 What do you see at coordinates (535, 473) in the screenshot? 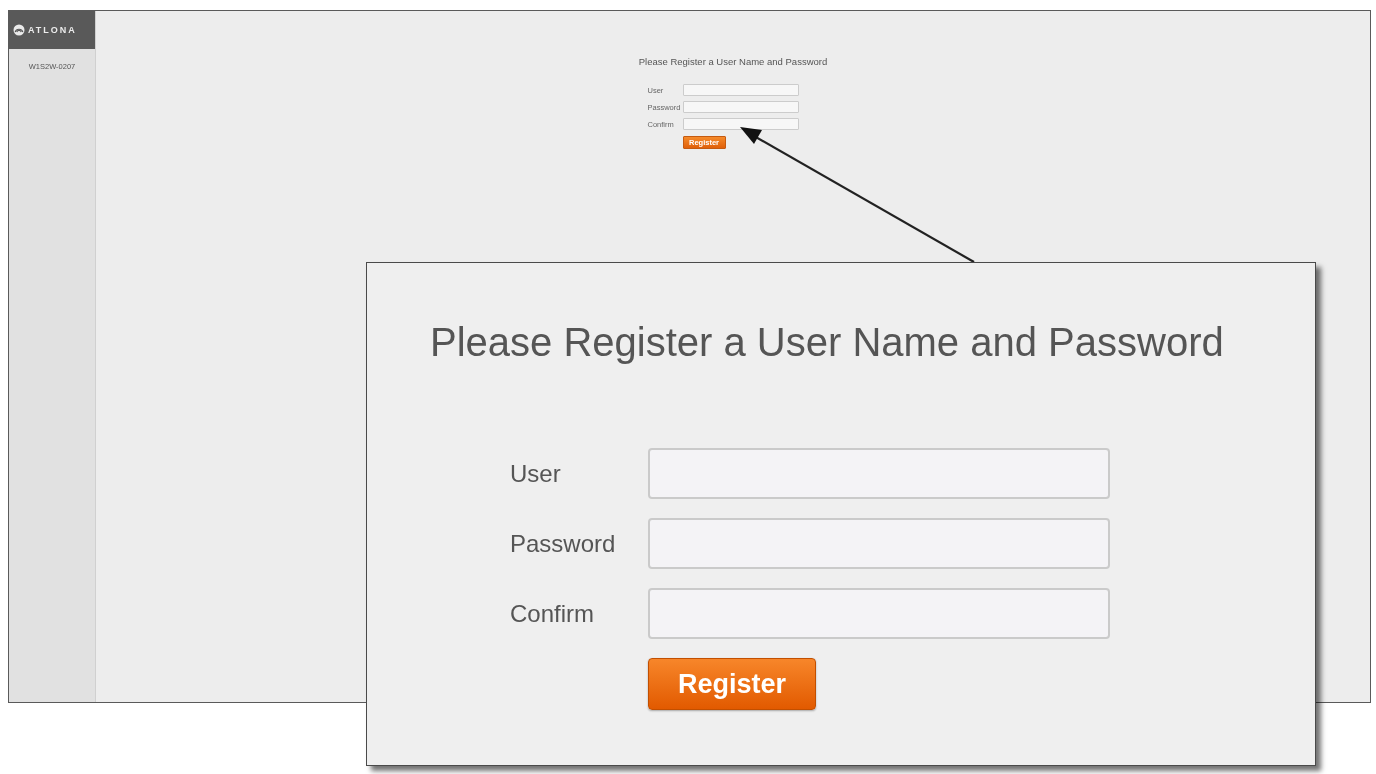
I see `field-label: User` at bounding box center [535, 473].